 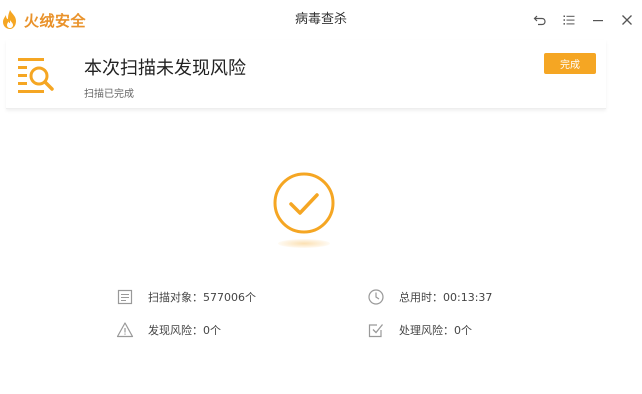 What do you see at coordinates (570, 63) in the screenshot?
I see `done-button: 完成` at bounding box center [570, 63].